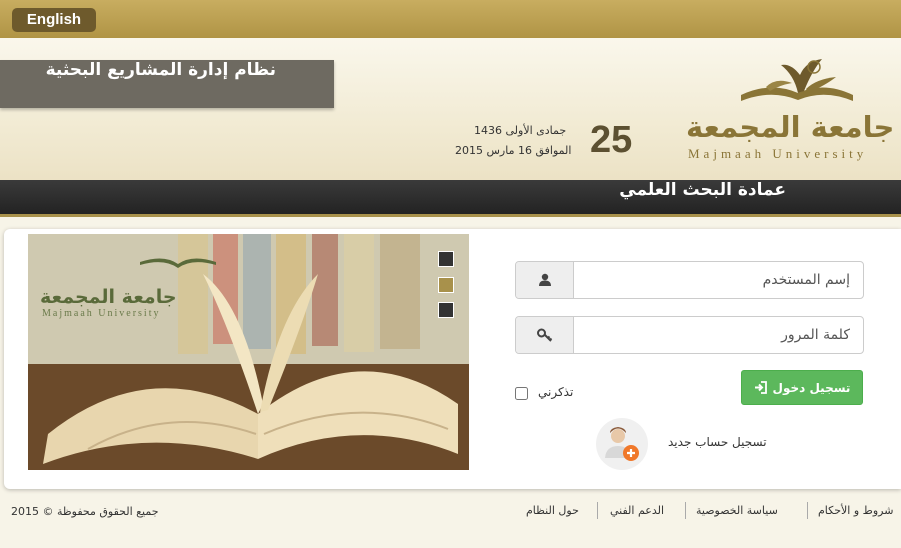 Image resolution: width=901 pixels, height=548 pixels. What do you see at coordinates (101, 313) in the screenshot?
I see `slider-logo-english: Majmaah University` at bounding box center [101, 313].